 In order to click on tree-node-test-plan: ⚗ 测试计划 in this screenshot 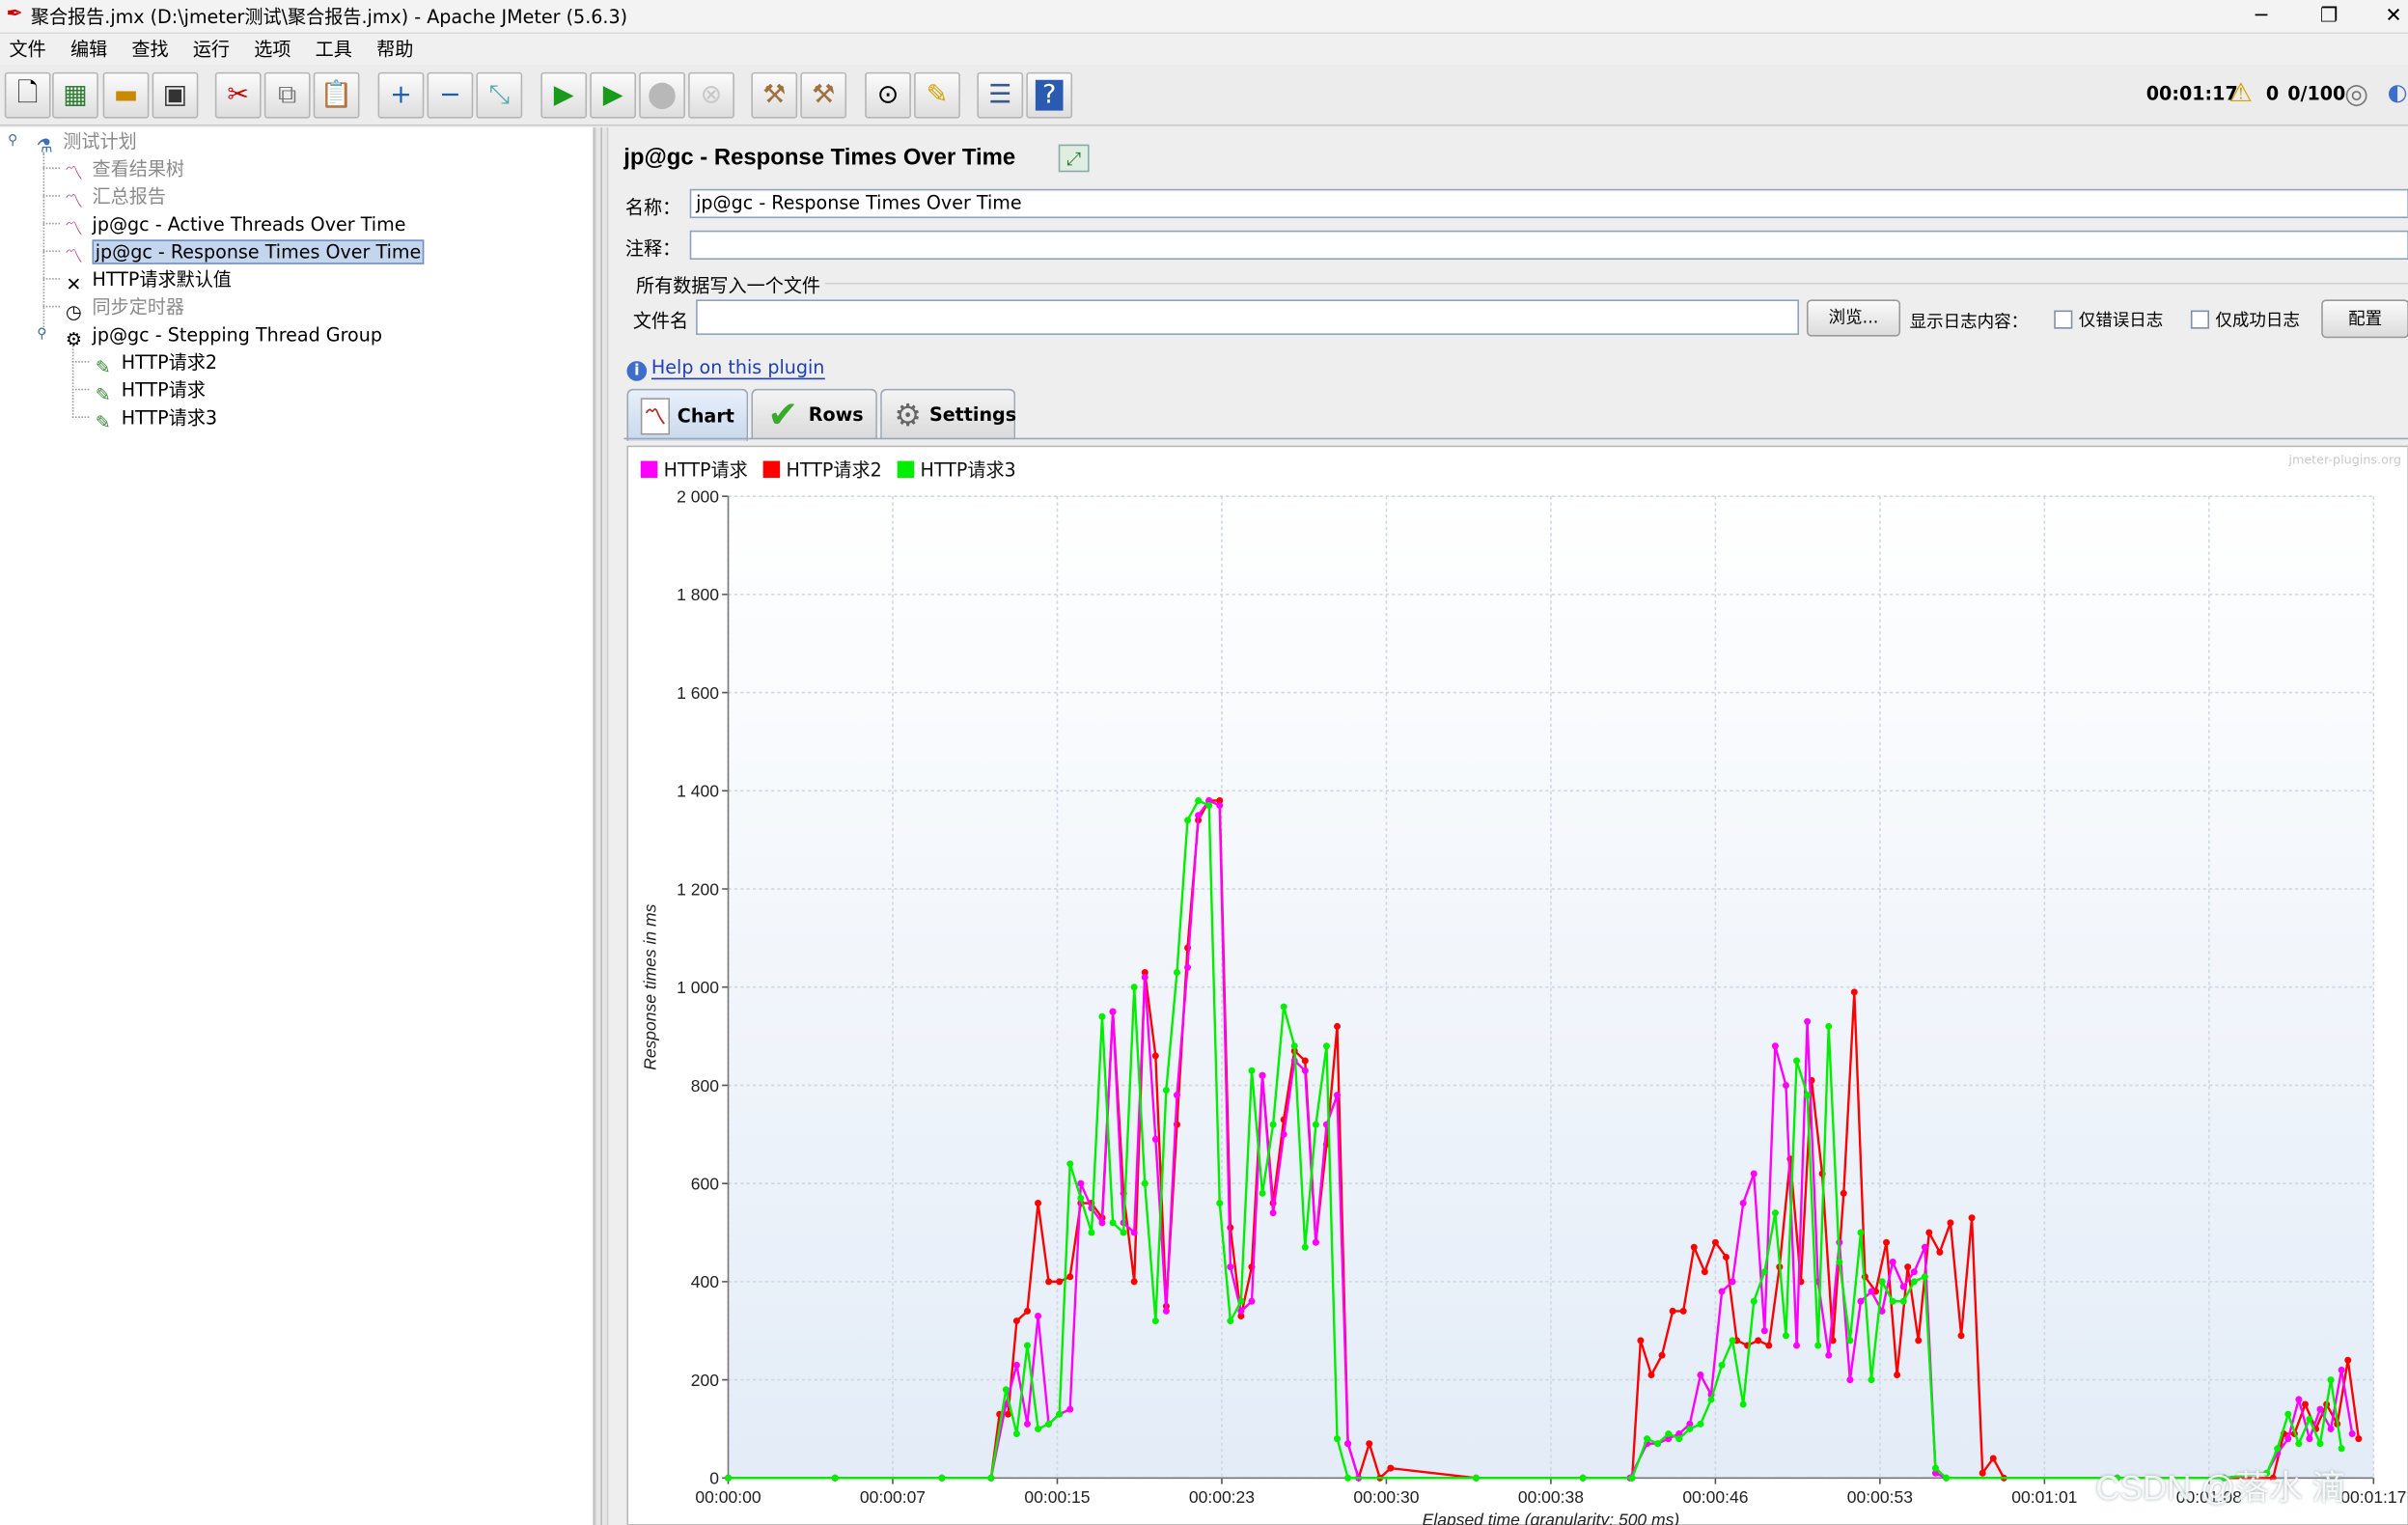, I will do `click(84, 142)`.